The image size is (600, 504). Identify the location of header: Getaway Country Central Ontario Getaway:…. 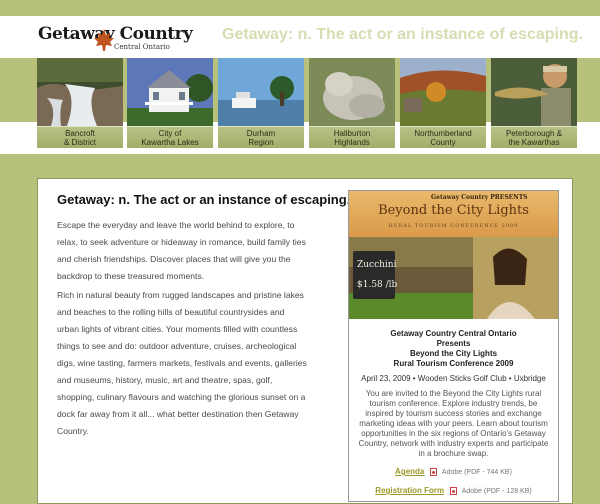
(300, 37).